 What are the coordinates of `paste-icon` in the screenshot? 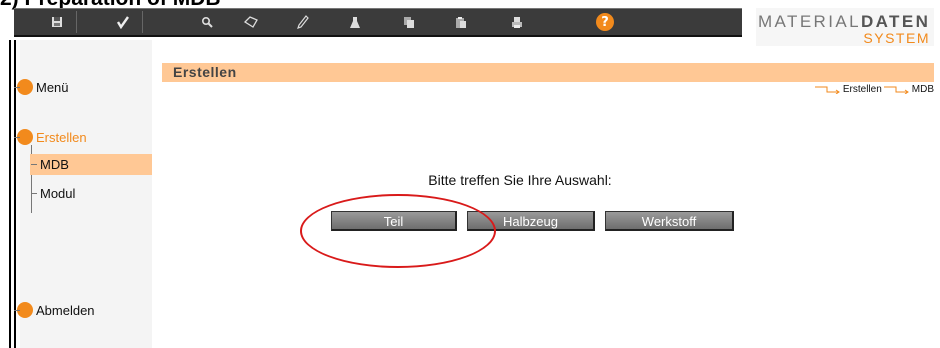 It's located at (461, 22).